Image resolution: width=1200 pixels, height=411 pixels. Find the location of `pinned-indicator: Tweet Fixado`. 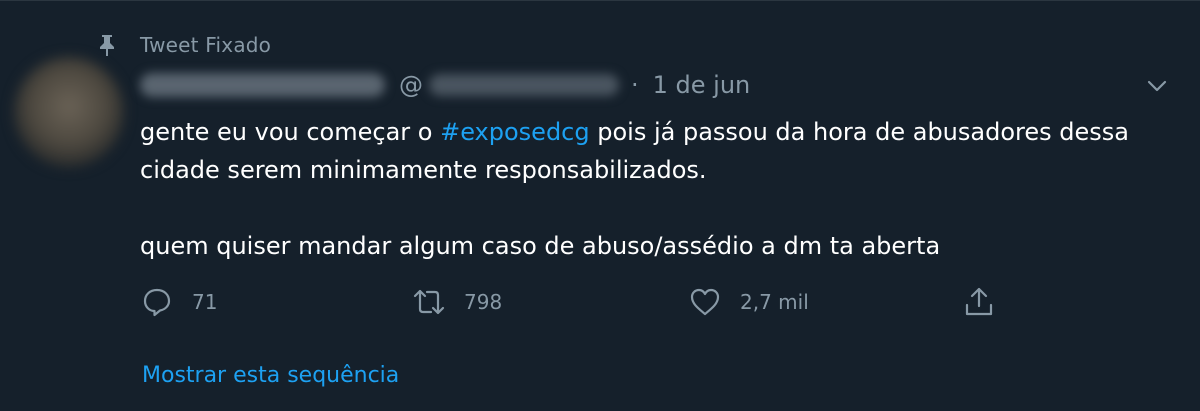

pinned-indicator: Tweet Fixado is located at coordinates (183, 45).